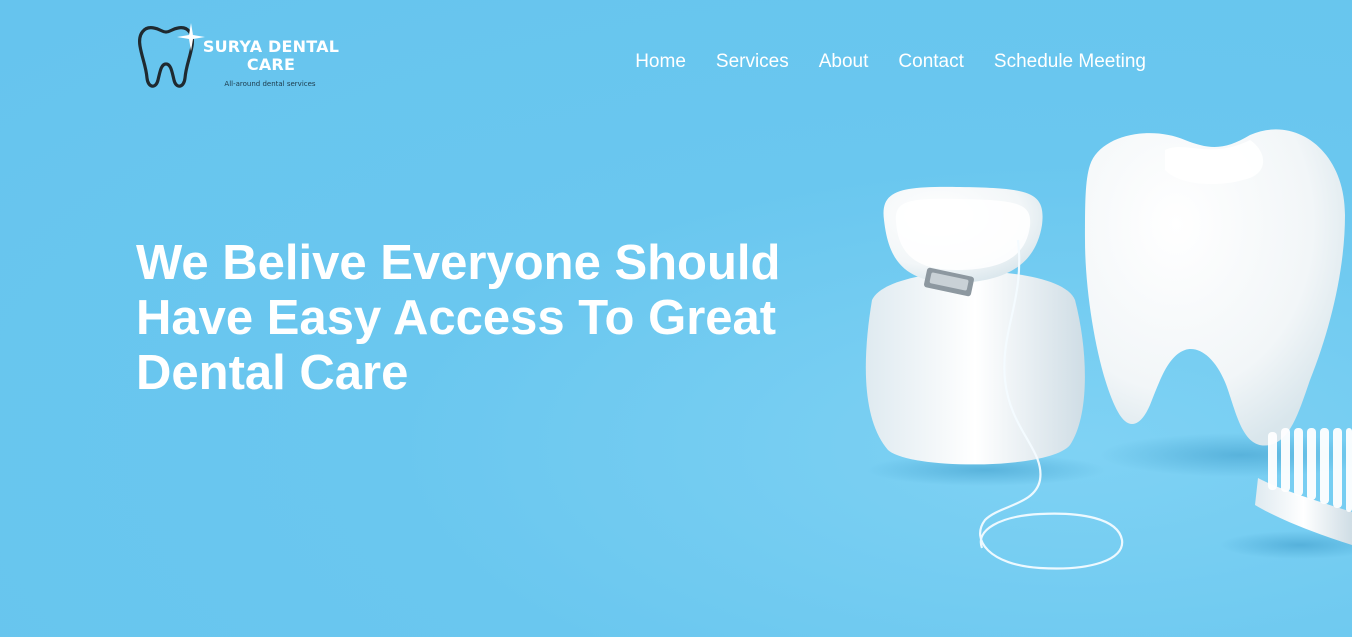 This screenshot has width=1352, height=637. What do you see at coordinates (270, 84) in the screenshot?
I see `brand-tagline: All-around dental services` at bounding box center [270, 84].